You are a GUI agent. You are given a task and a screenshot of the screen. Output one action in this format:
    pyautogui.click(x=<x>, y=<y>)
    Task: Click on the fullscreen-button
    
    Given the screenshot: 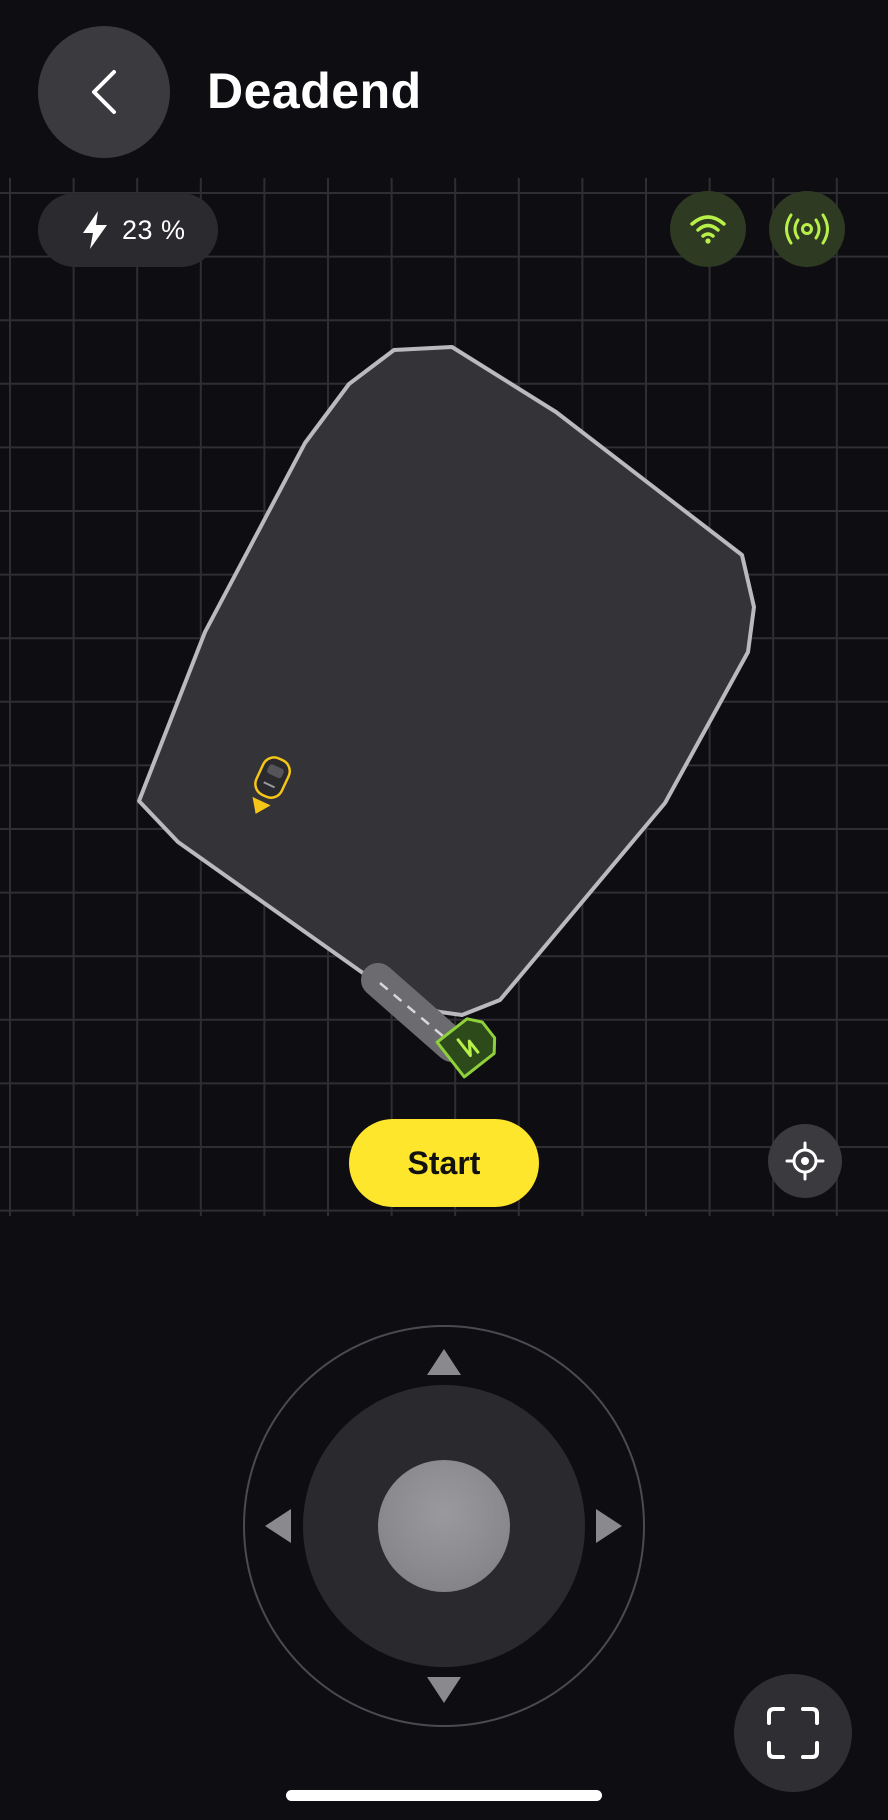 What is the action you would take?
    pyautogui.click(x=793, y=1733)
    